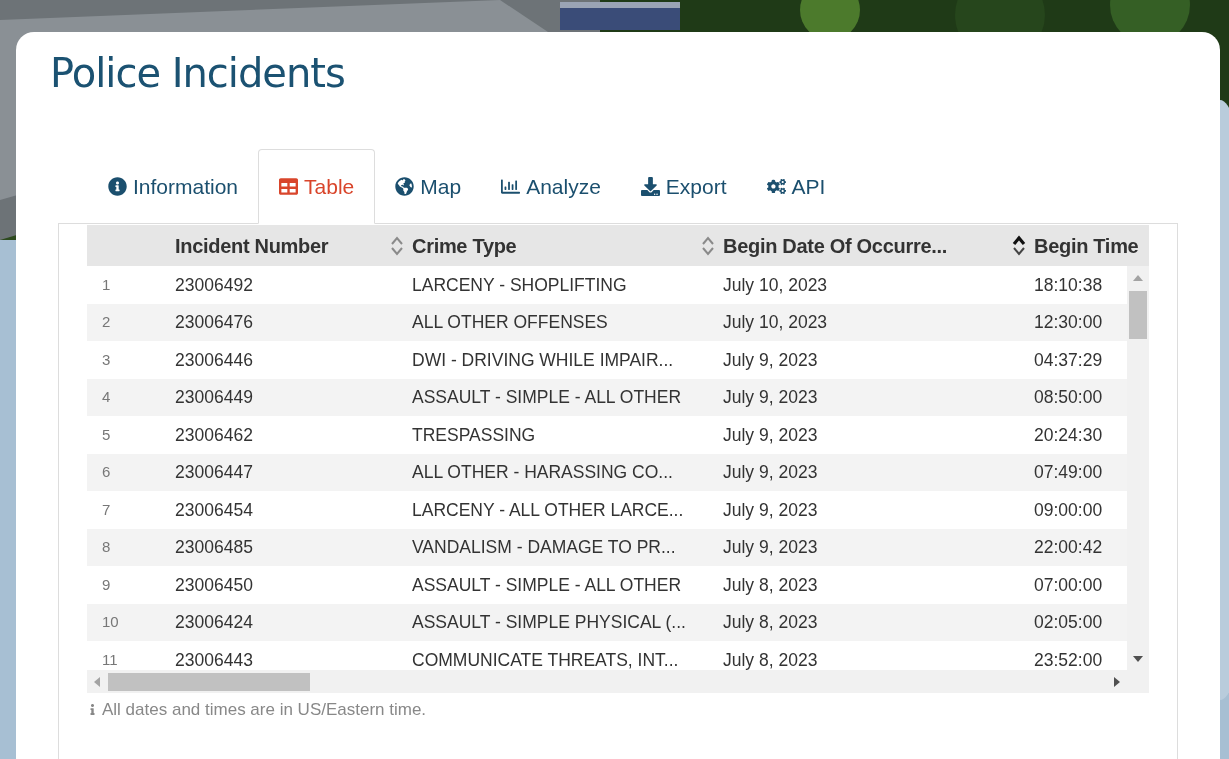 The height and width of the screenshot is (759, 1229). What do you see at coordinates (173, 186) in the screenshot?
I see `tab: Information` at bounding box center [173, 186].